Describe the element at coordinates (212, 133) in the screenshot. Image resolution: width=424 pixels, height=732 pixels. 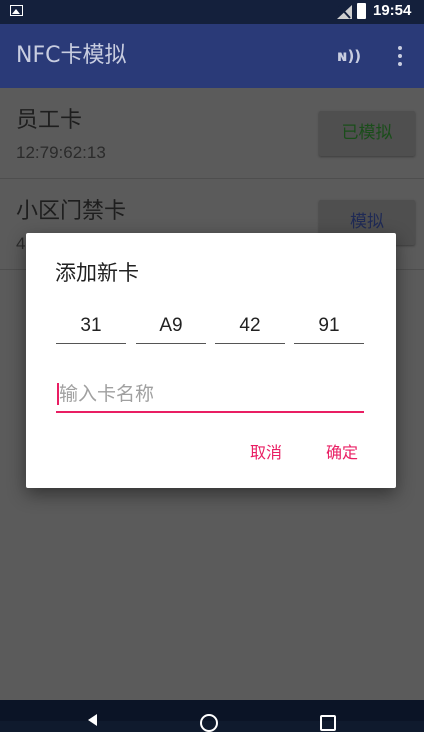
I see `list-item: 员工卡 12:79:62:13 已模拟` at that location.